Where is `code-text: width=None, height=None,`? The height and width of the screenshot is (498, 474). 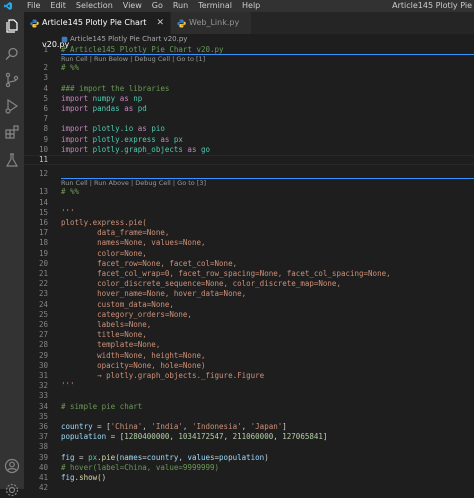 code-text: width=None, height=None, is located at coordinates (133, 356).